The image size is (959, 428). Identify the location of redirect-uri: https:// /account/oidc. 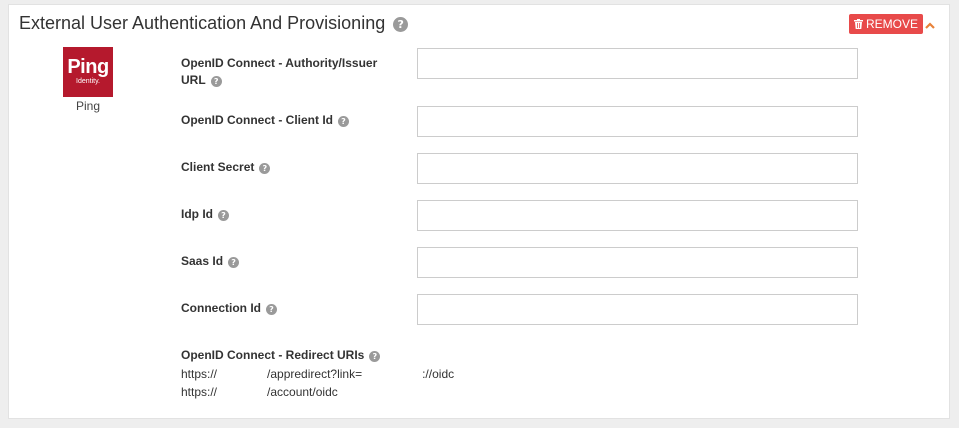
(259, 392).